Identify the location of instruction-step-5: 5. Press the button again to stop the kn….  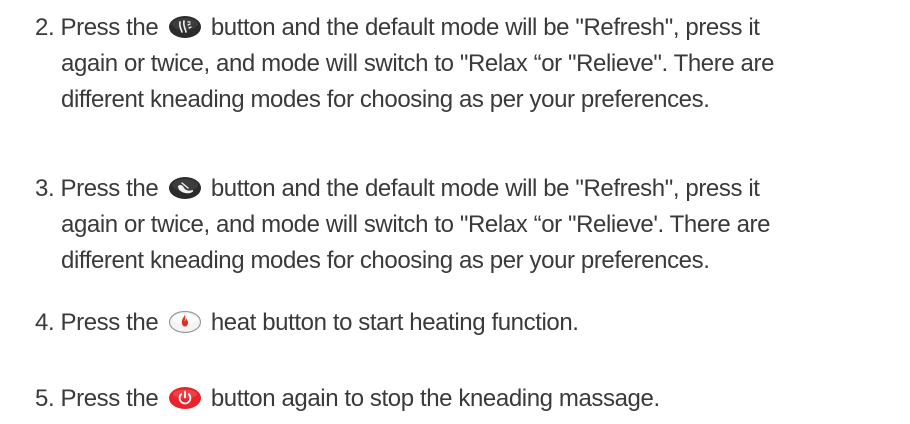
(455, 399).